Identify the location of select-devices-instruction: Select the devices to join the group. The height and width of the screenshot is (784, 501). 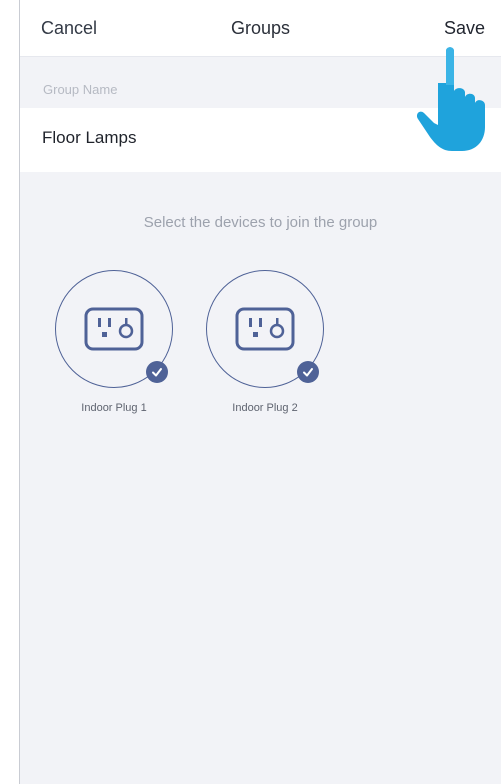
(260, 222).